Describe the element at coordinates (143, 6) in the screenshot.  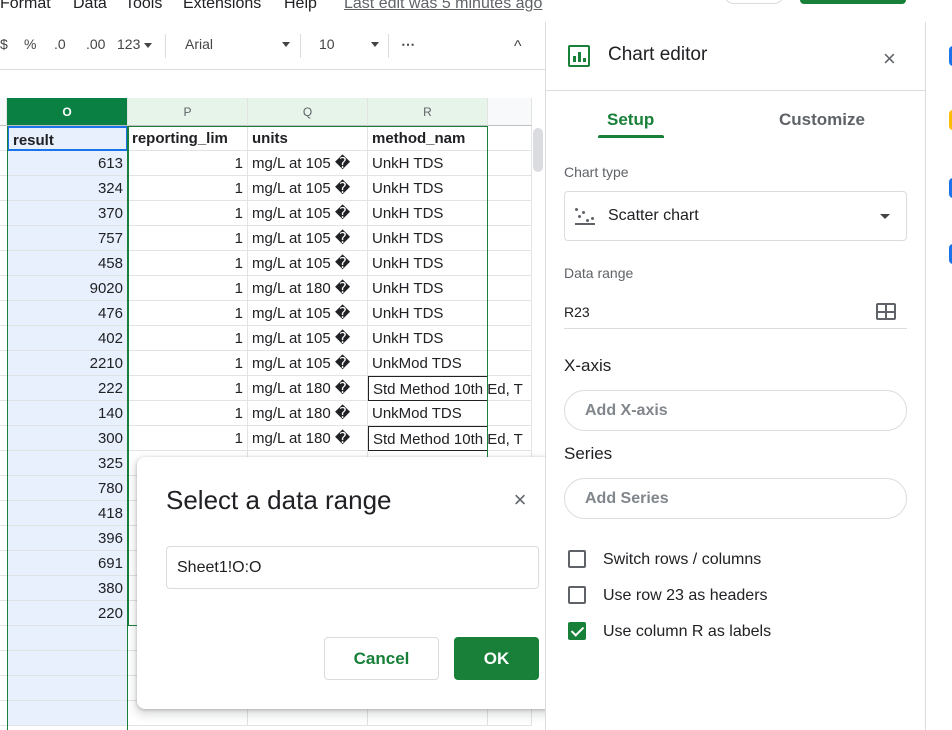
I see `menu-tools: Tools` at that location.